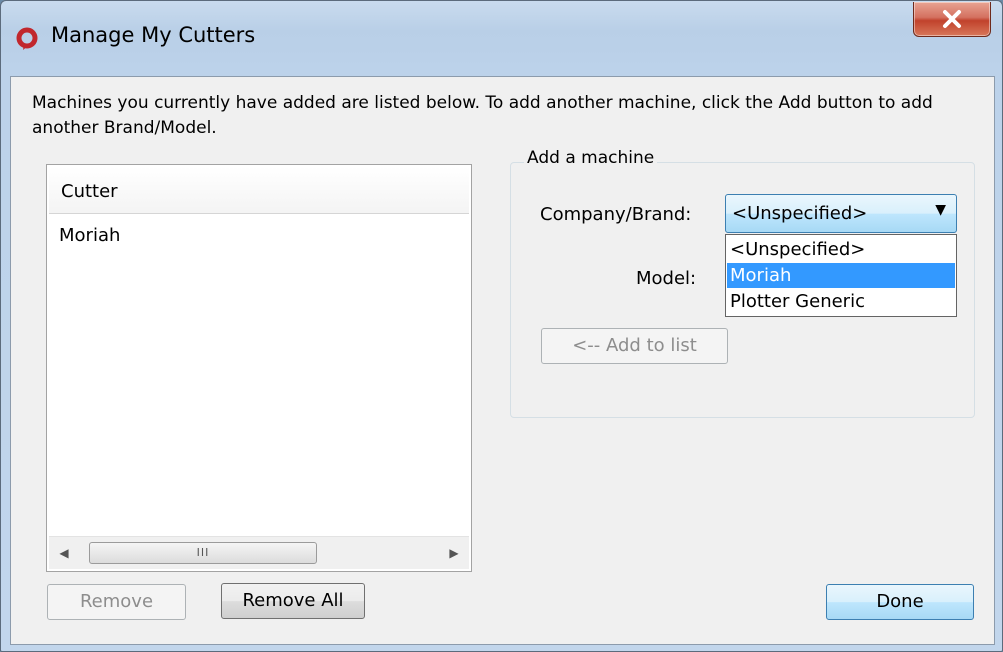 Image resolution: width=1003 pixels, height=652 pixels. Describe the element at coordinates (64, 553) in the screenshot. I see `scroll-left-arrow-icon: ◀` at that location.